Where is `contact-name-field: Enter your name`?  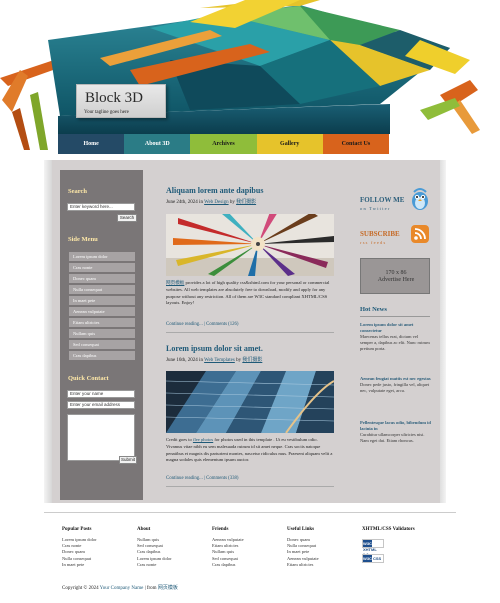
contact-name-field: Enter your name is located at coordinates (101, 394).